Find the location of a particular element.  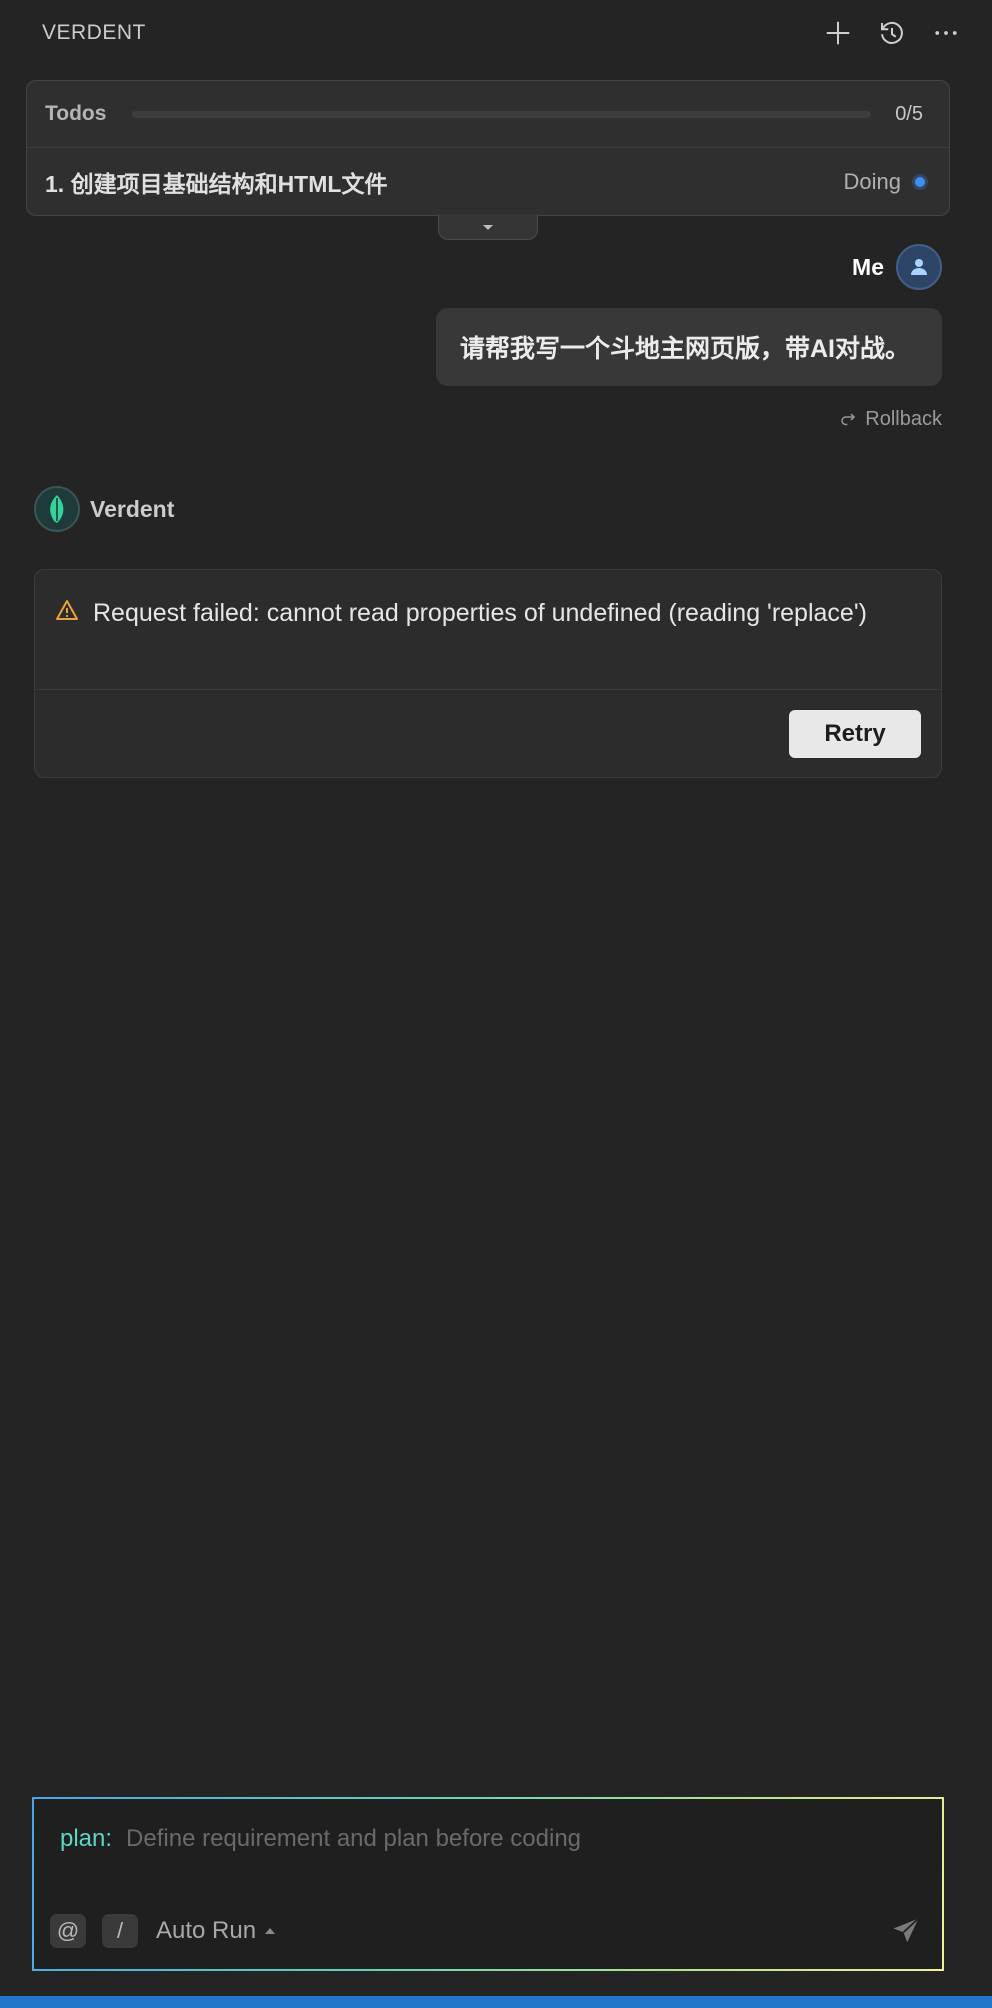

rollback-button: Rollback is located at coordinates (890, 419).